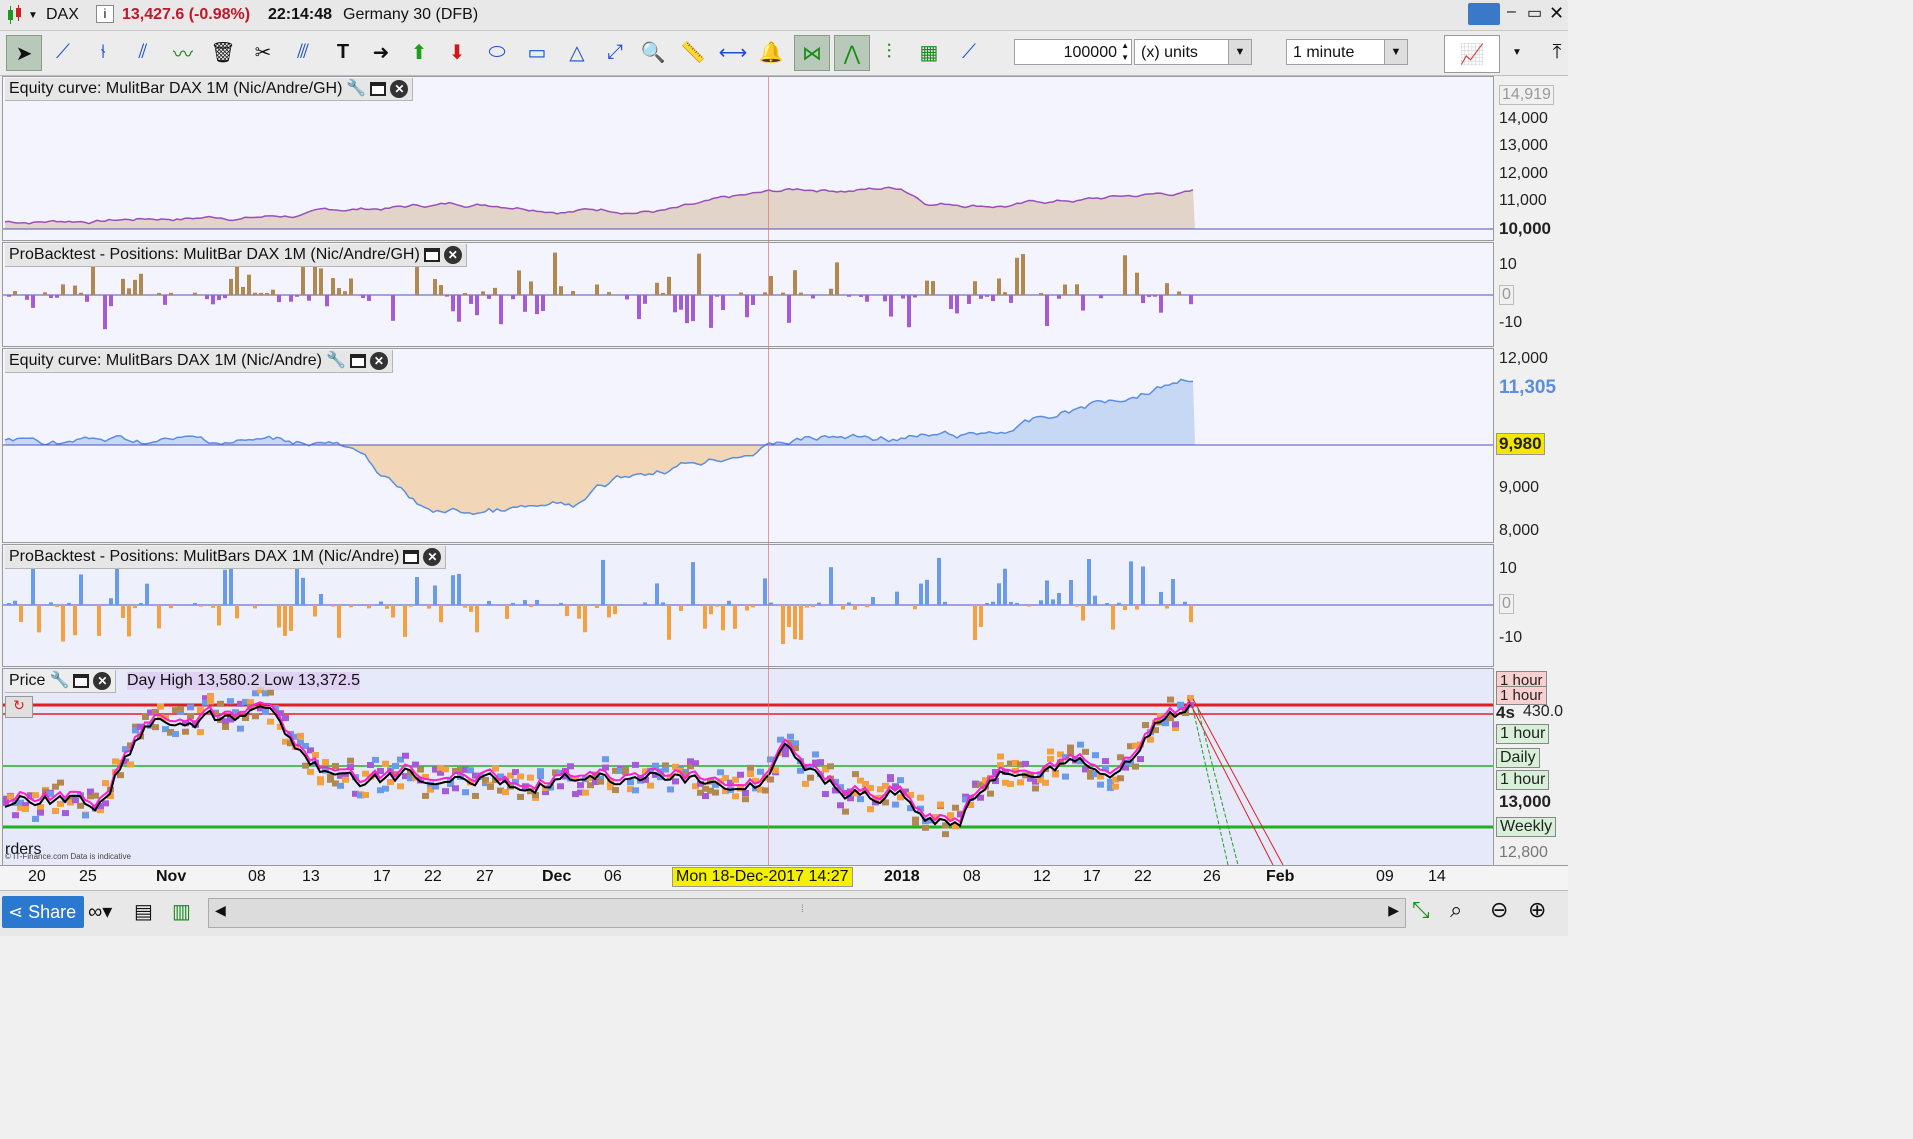 The height and width of the screenshot is (1139, 1913). What do you see at coordinates (1543, 711) in the screenshot?
I see `price-tag: 430.0` at bounding box center [1543, 711].